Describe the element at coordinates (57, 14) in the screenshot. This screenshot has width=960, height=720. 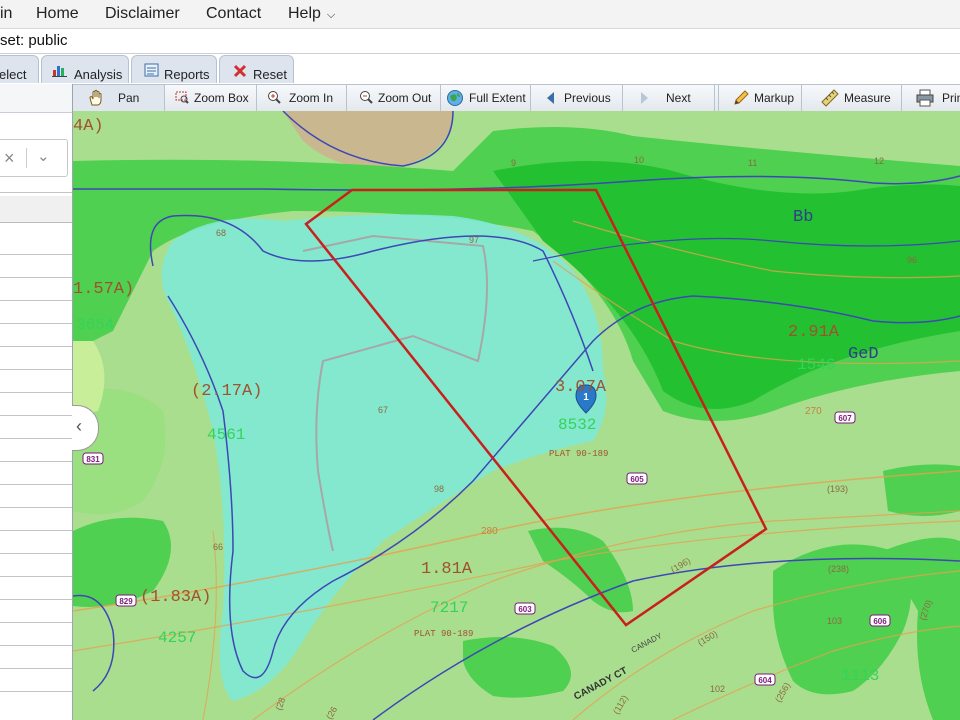
I see `menu-item-home: Home` at that location.